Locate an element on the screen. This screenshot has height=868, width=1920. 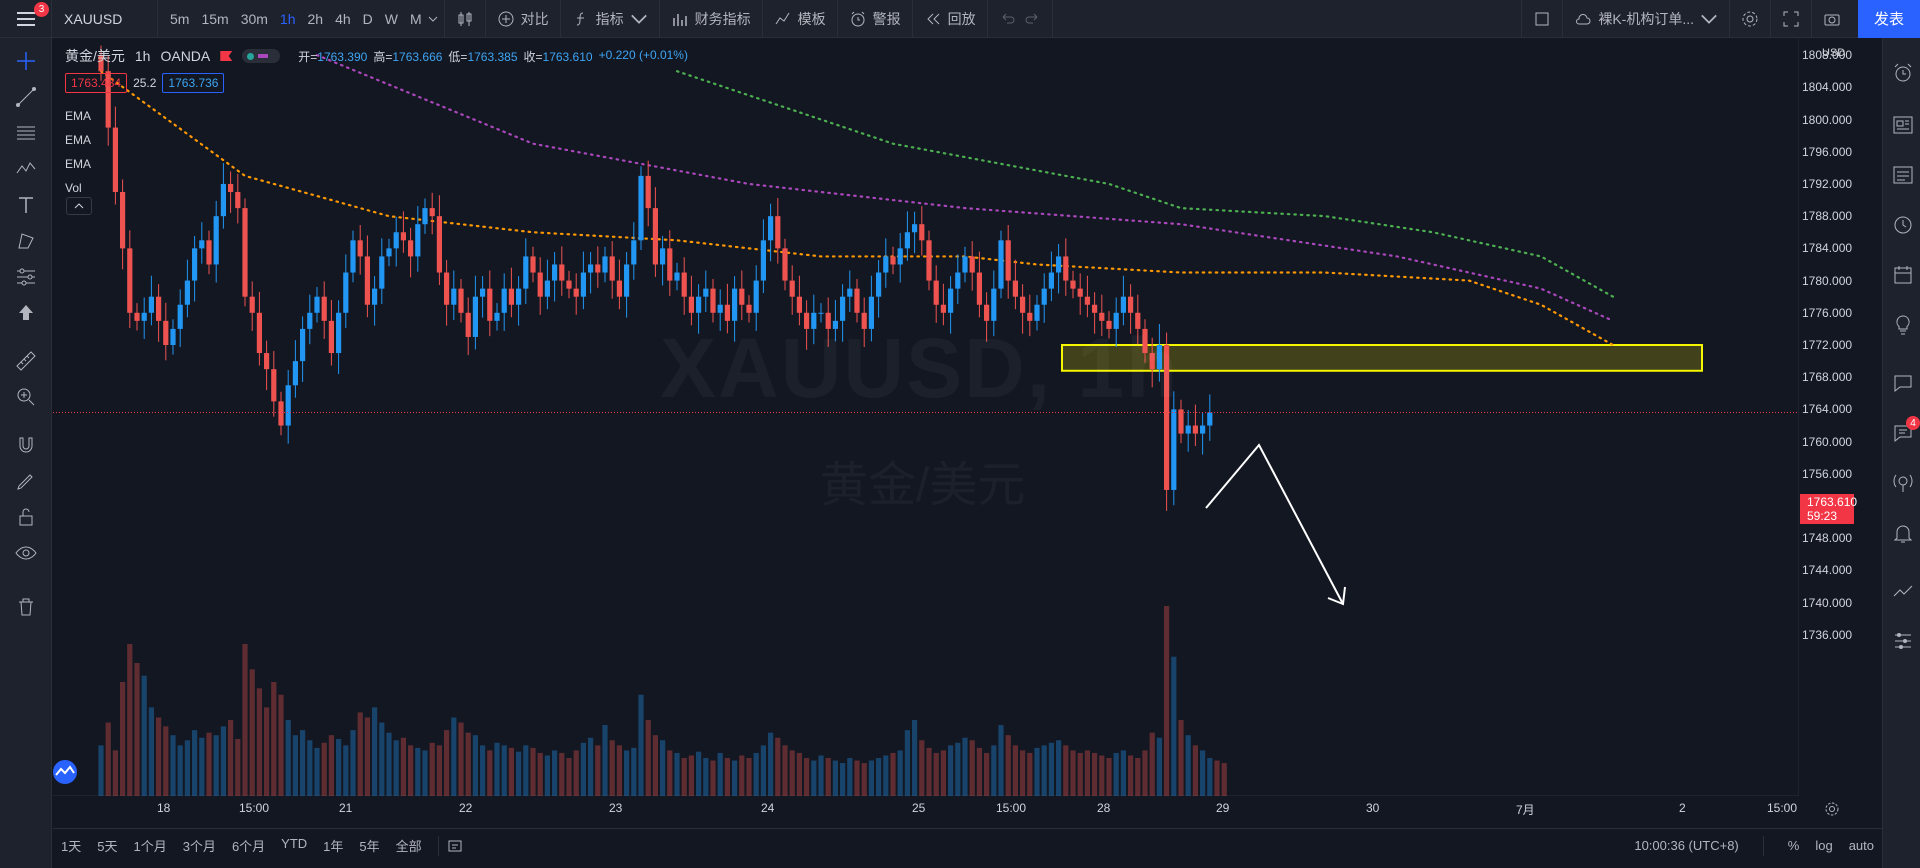
snapshot-button is located at coordinates (1832, 19).